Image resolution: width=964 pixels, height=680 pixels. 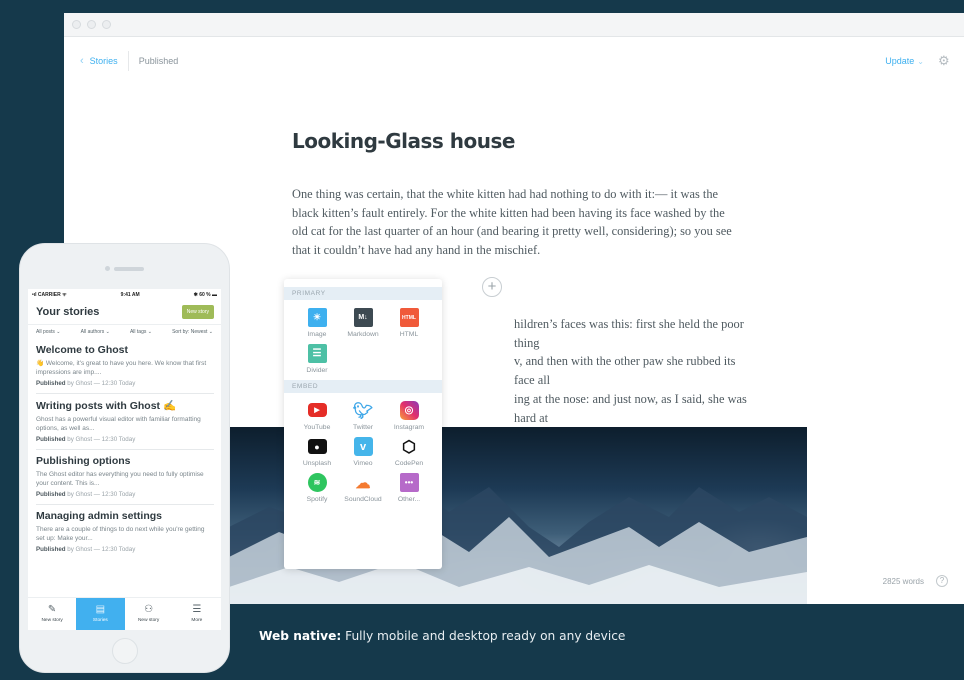 I want to click on document-icon: ▤, so click(x=100, y=609).